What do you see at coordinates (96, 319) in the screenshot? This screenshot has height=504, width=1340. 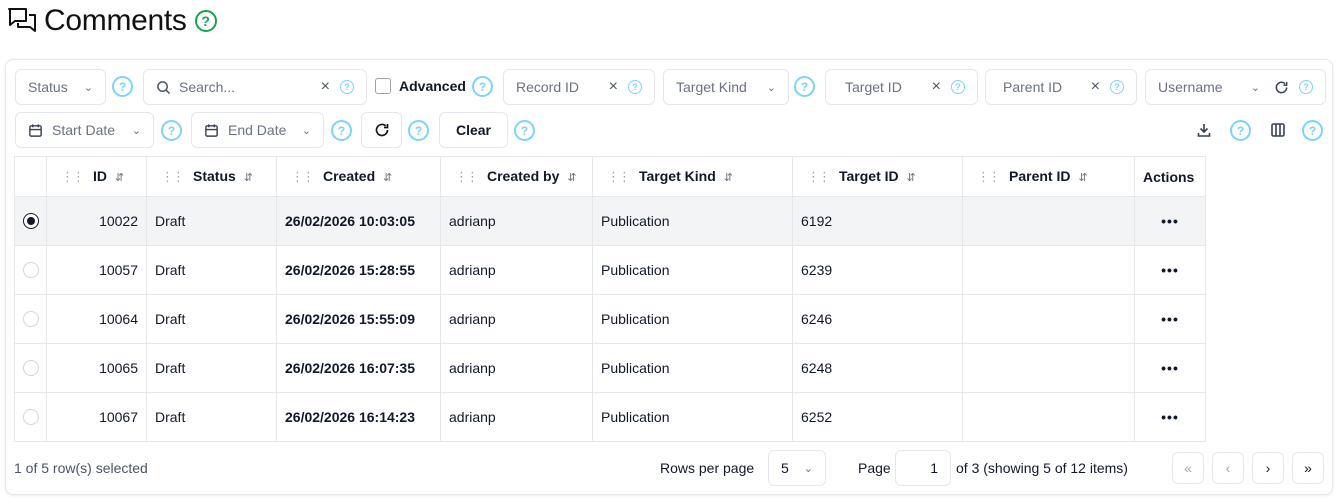 I see `cell-id: 10064` at bounding box center [96, 319].